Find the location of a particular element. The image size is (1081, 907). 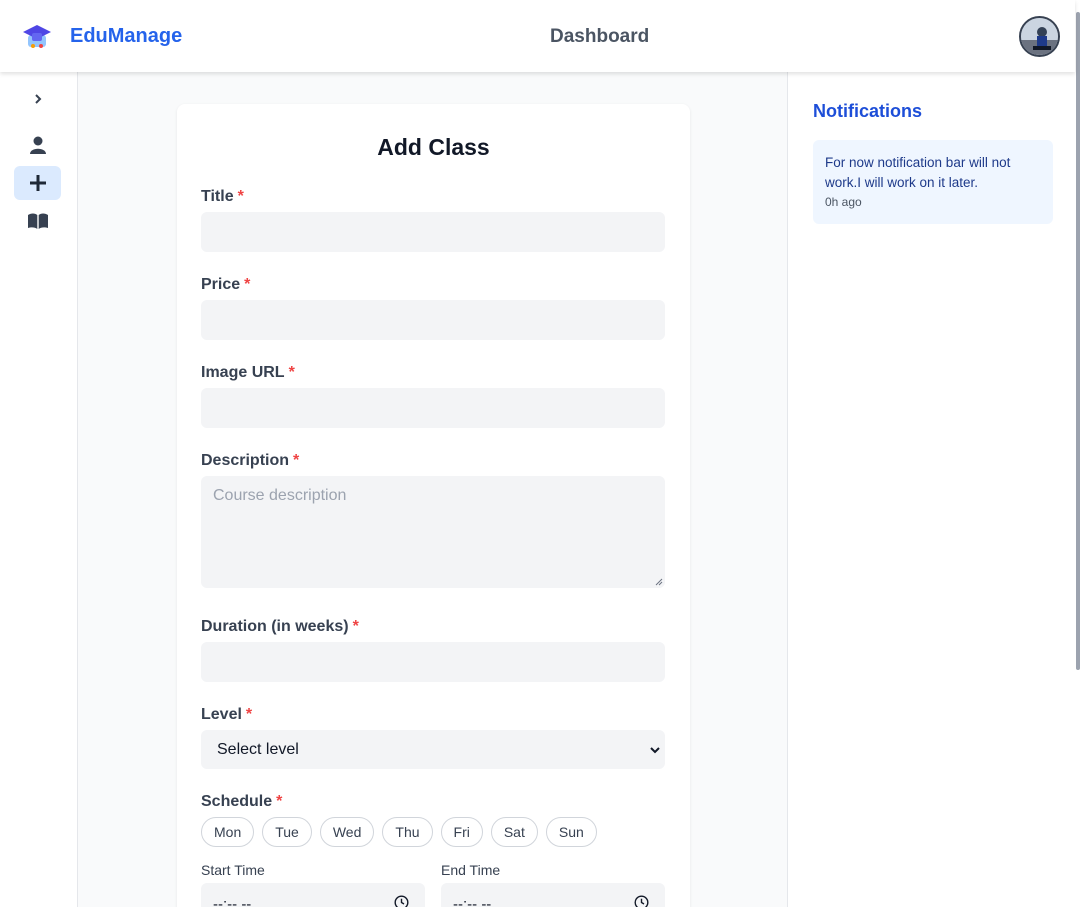

day-toggle-tue: Tue is located at coordinates (287, 832).